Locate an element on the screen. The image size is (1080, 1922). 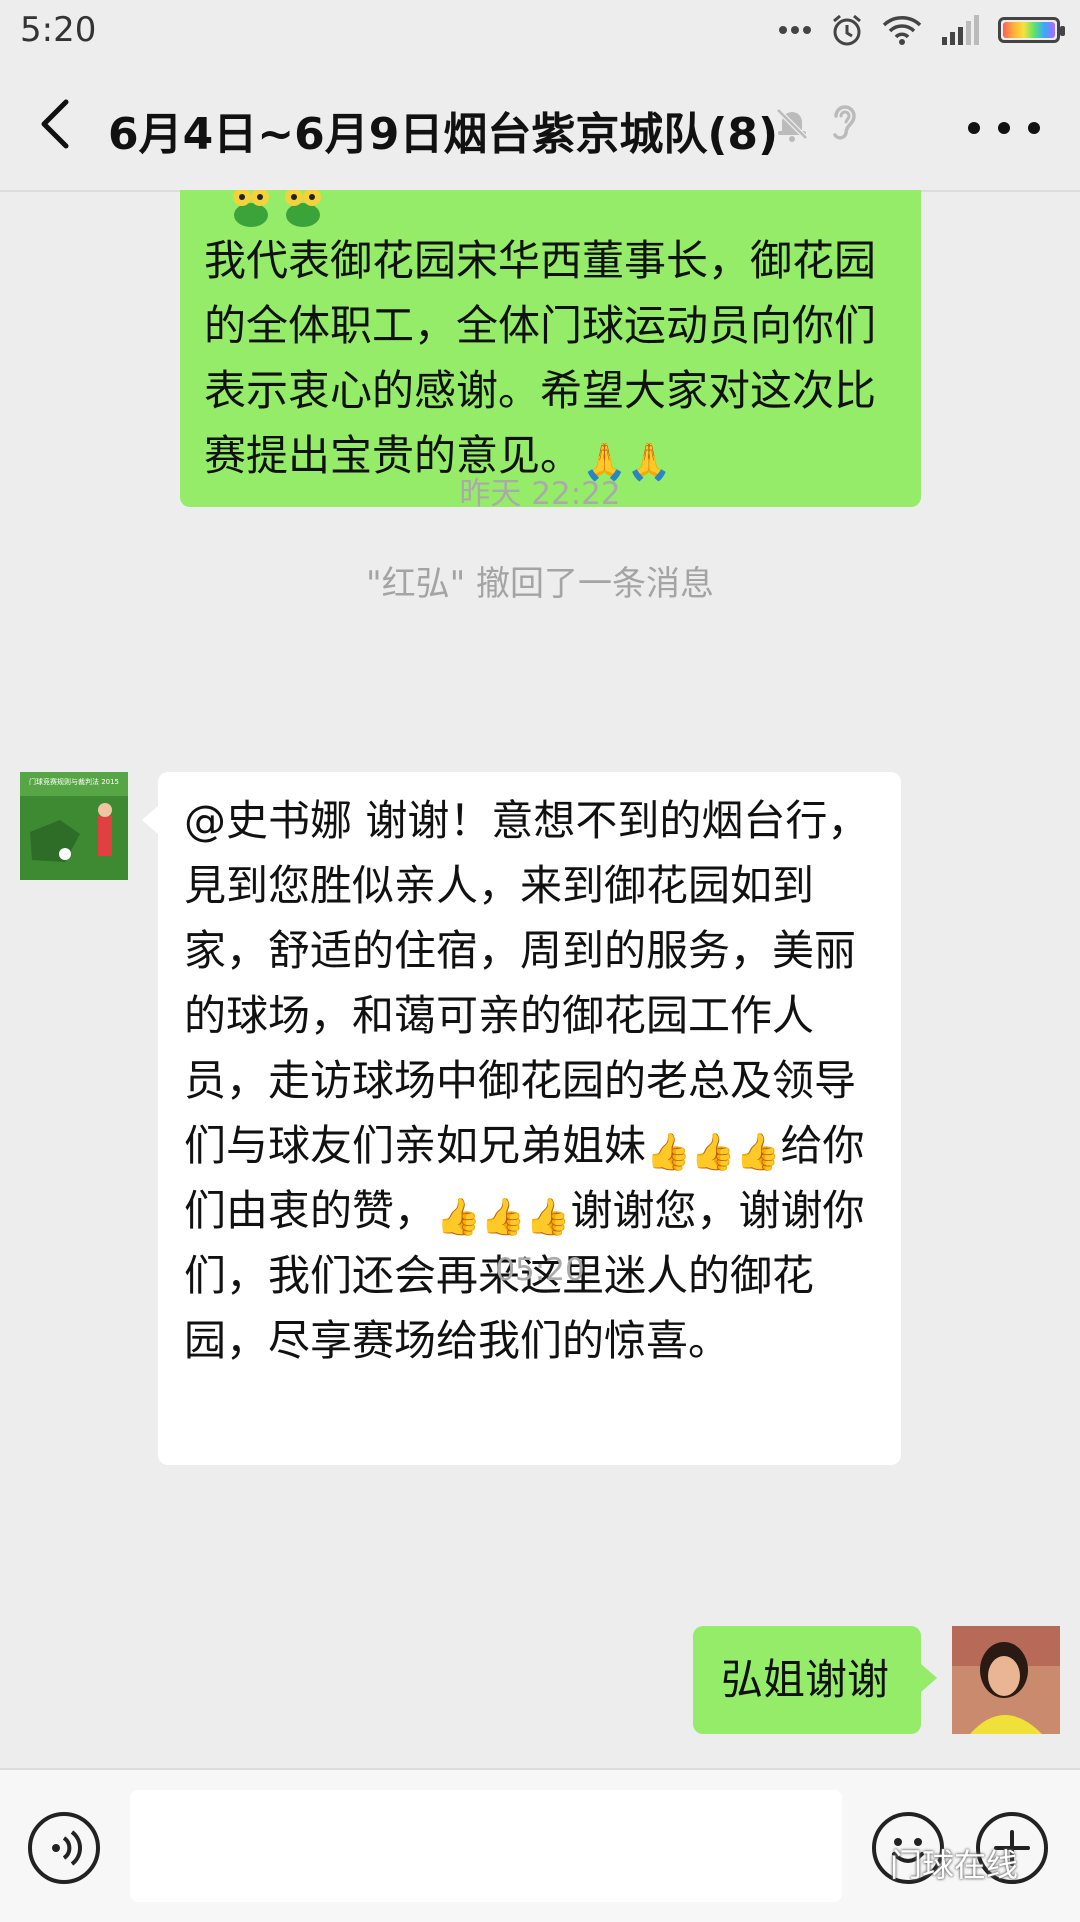
sent-reply-bubble: 弘姐谢谢 is located at coordinates (815, 1680).